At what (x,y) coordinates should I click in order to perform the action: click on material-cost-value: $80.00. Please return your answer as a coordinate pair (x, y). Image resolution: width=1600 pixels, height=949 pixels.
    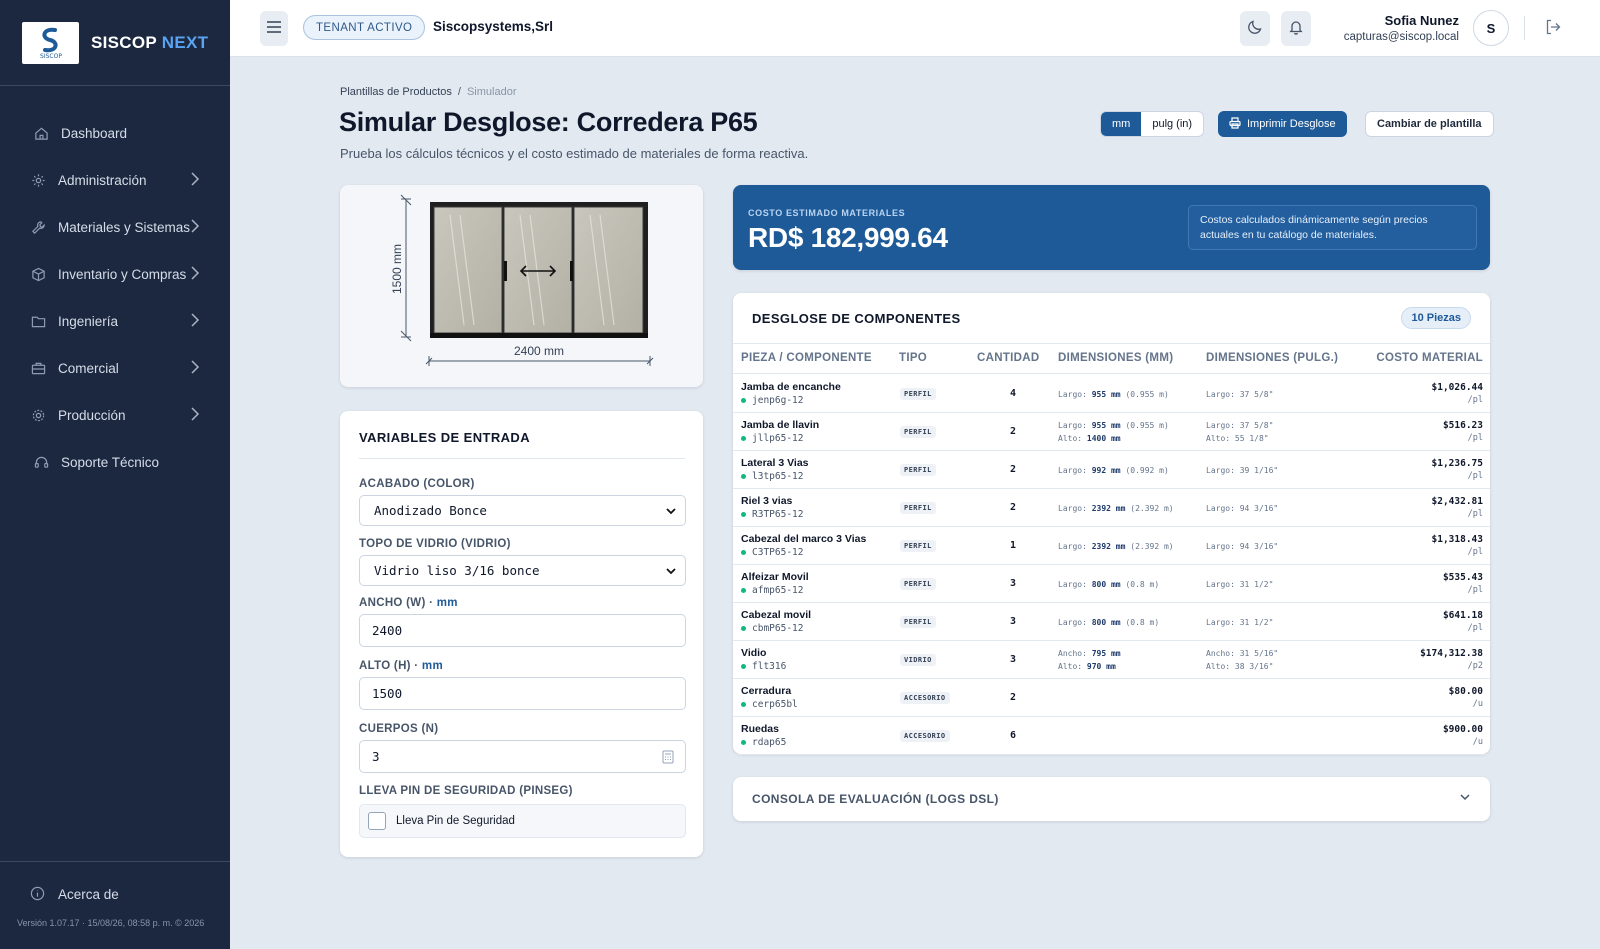
    Looking at the image, I should click on (1465, 691).